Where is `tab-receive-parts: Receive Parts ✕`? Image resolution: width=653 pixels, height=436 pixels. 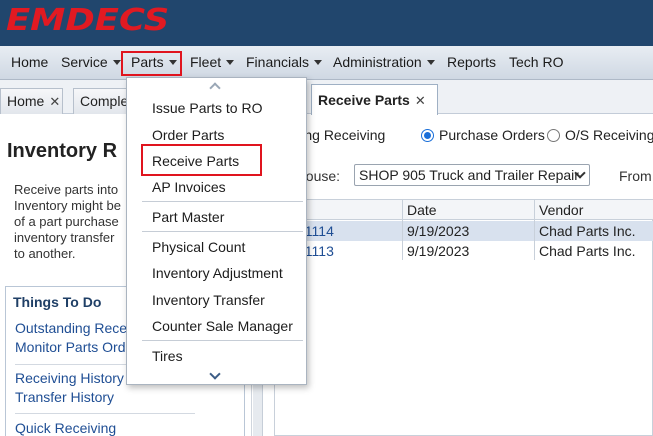 tab-receive-parts: Receive Parts ✕ is located at coordinates (374, 99).